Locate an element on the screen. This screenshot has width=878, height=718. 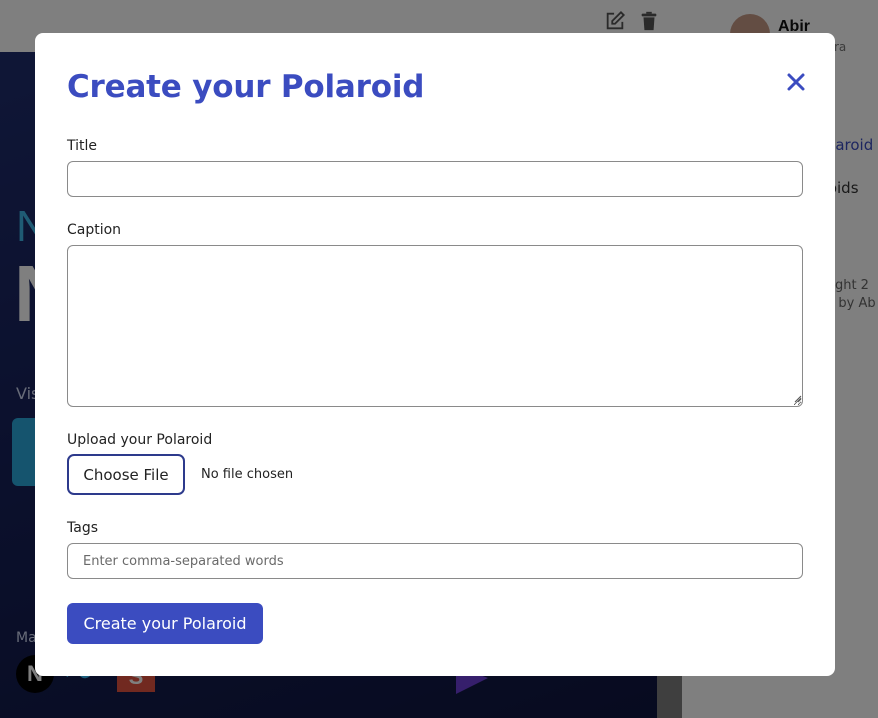
tags-label: Tags is located at coordinates (82, 528).